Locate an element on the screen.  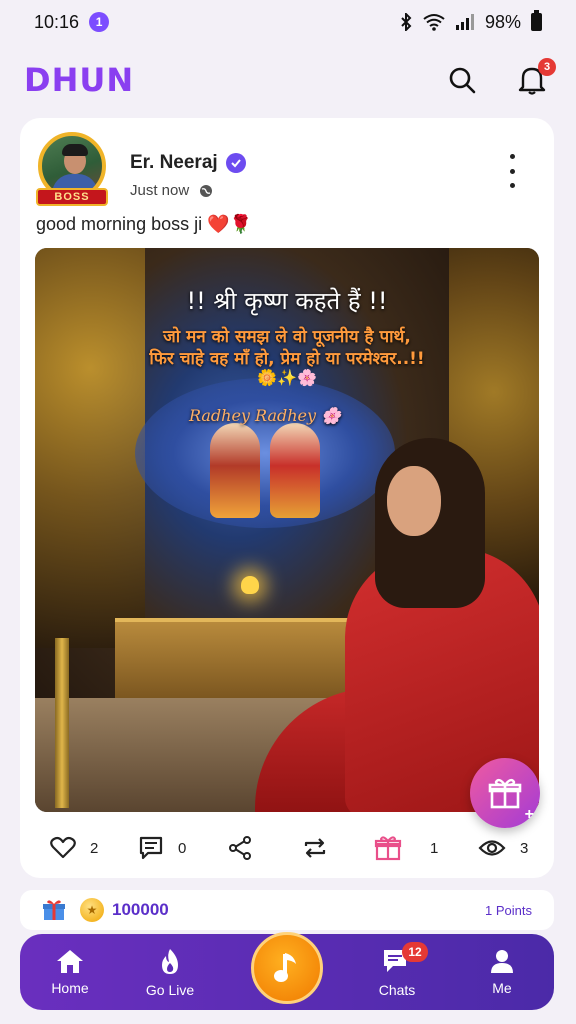
image-quote-line1: जो मन को समझ ले वो पूजनीय है पार्थ, is located at coordinates (287, 337).